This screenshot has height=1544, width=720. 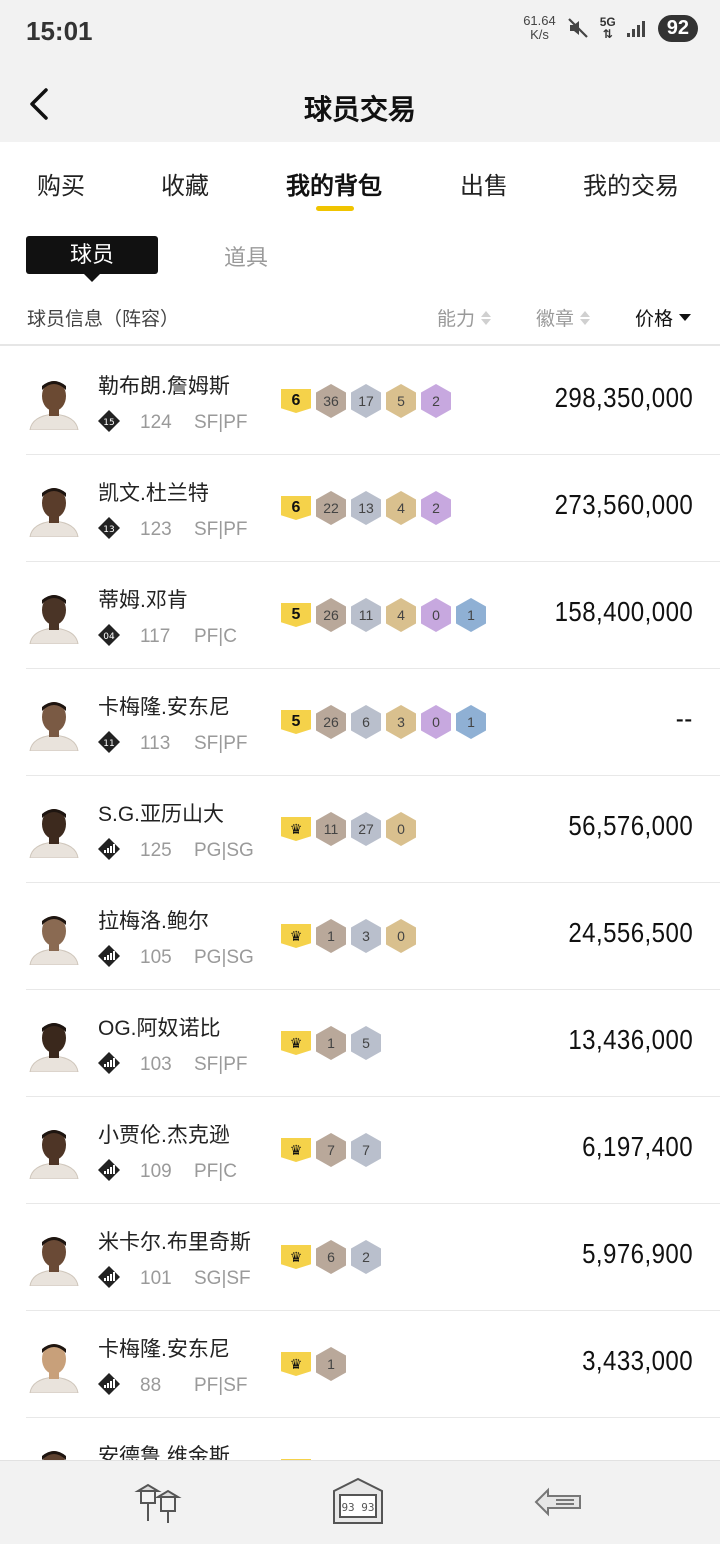 I want to click on player-name: 小贾伦.杰克逊, so click(x=164, y=1135).